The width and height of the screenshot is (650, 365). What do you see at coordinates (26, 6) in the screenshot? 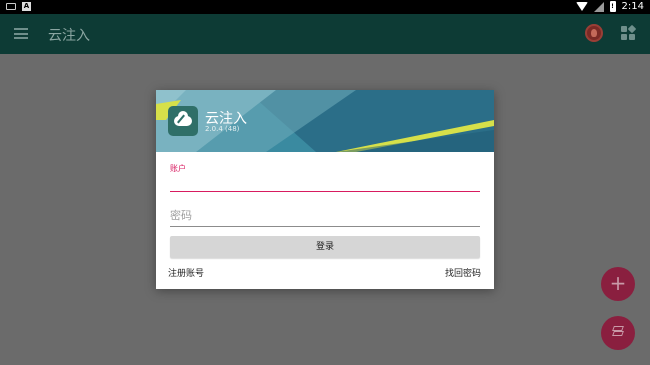
I see `a-icon: A` at bounding box center [26, 6].